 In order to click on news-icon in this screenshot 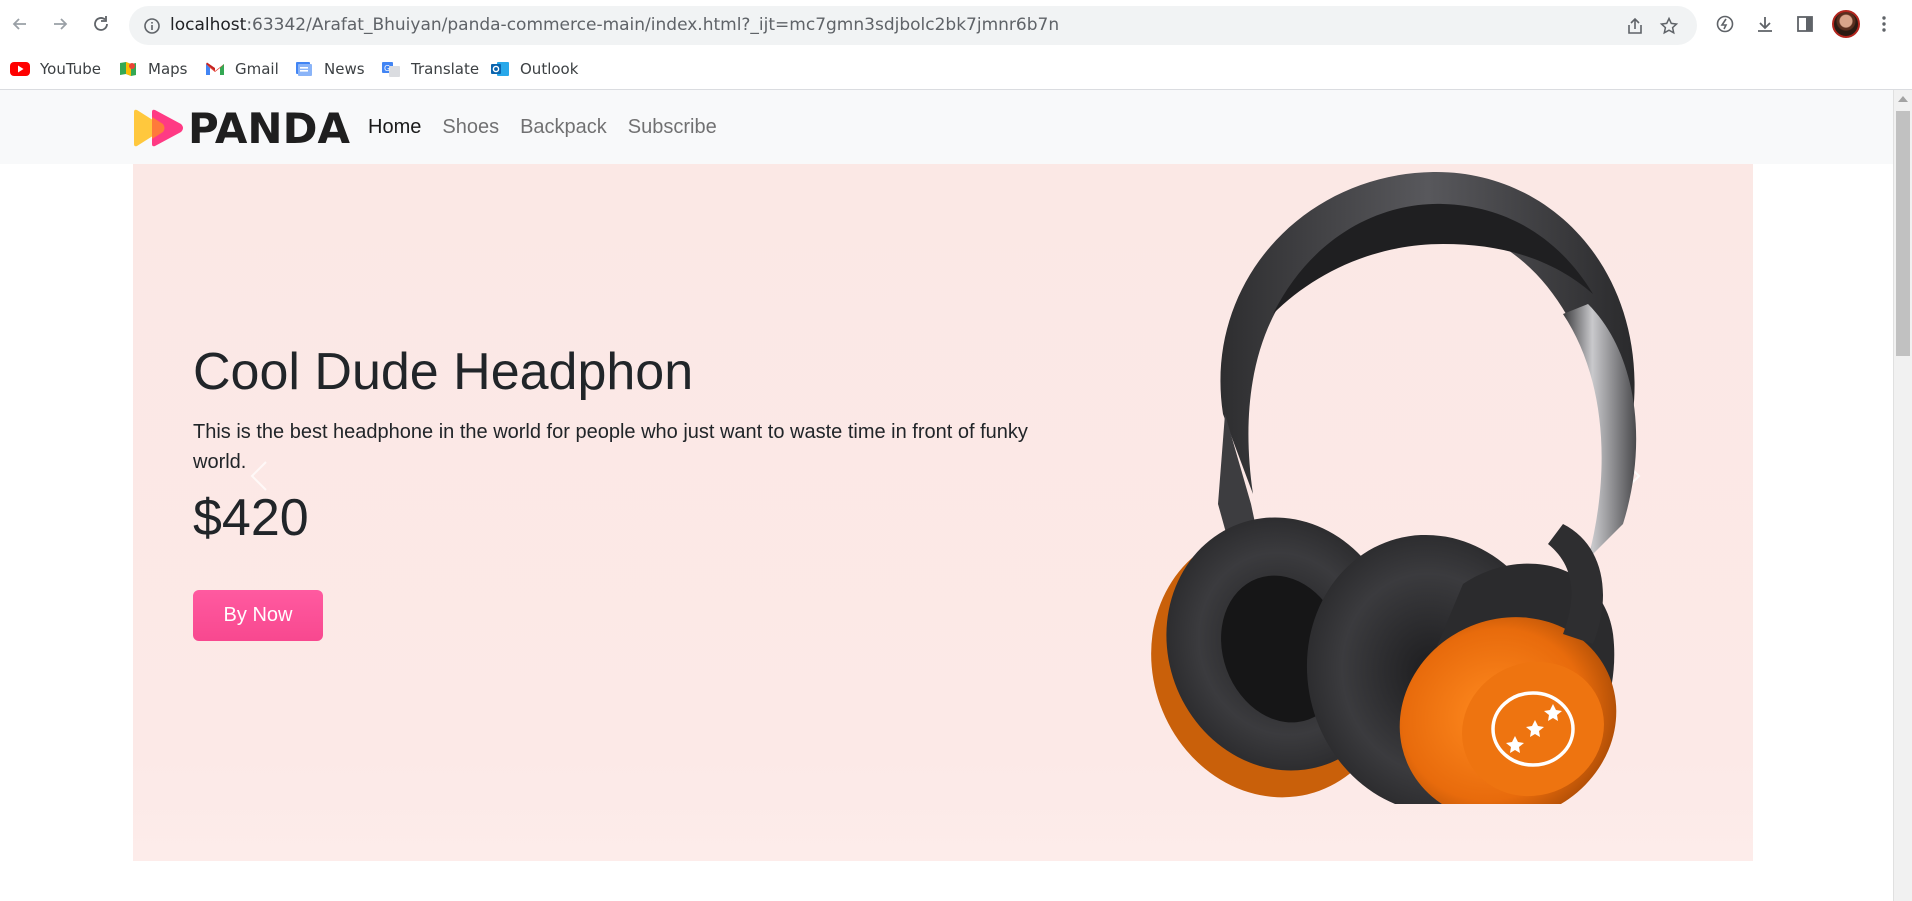, I will do `click(304, 69)`.